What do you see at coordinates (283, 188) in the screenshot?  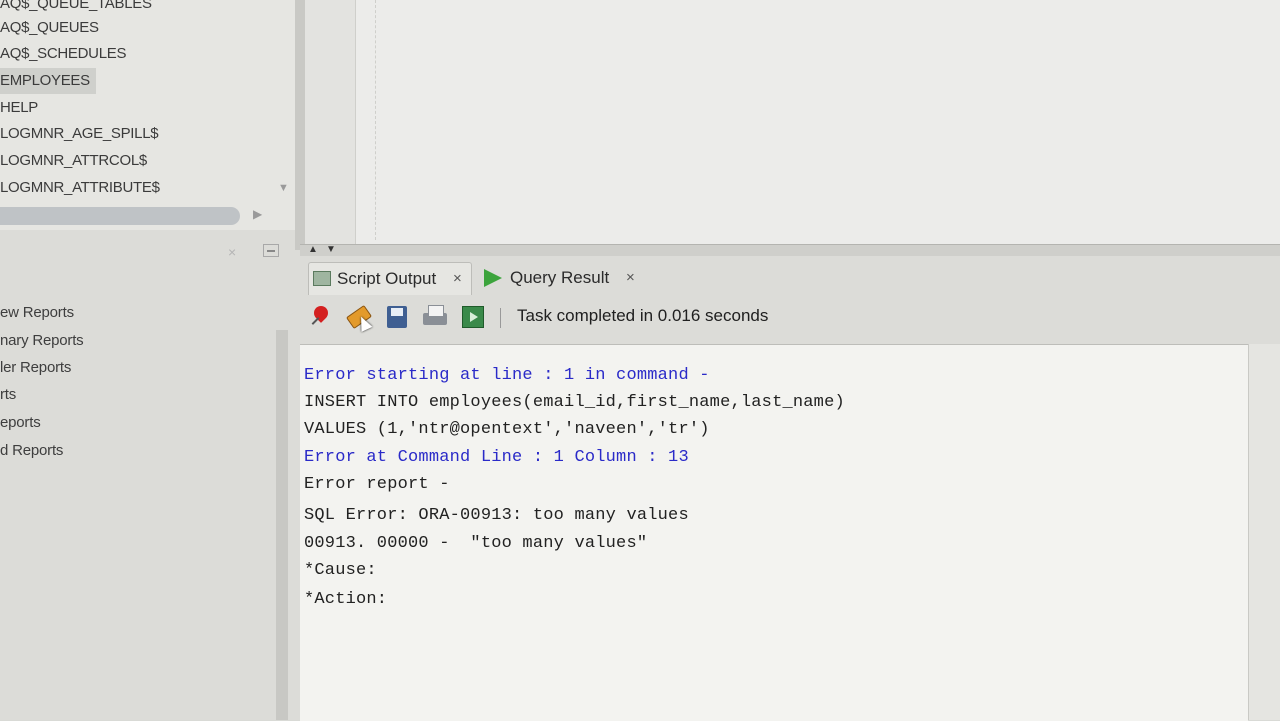 I see `scroll-down-arrow-icon: ▼` at bounding box center [283, 188].